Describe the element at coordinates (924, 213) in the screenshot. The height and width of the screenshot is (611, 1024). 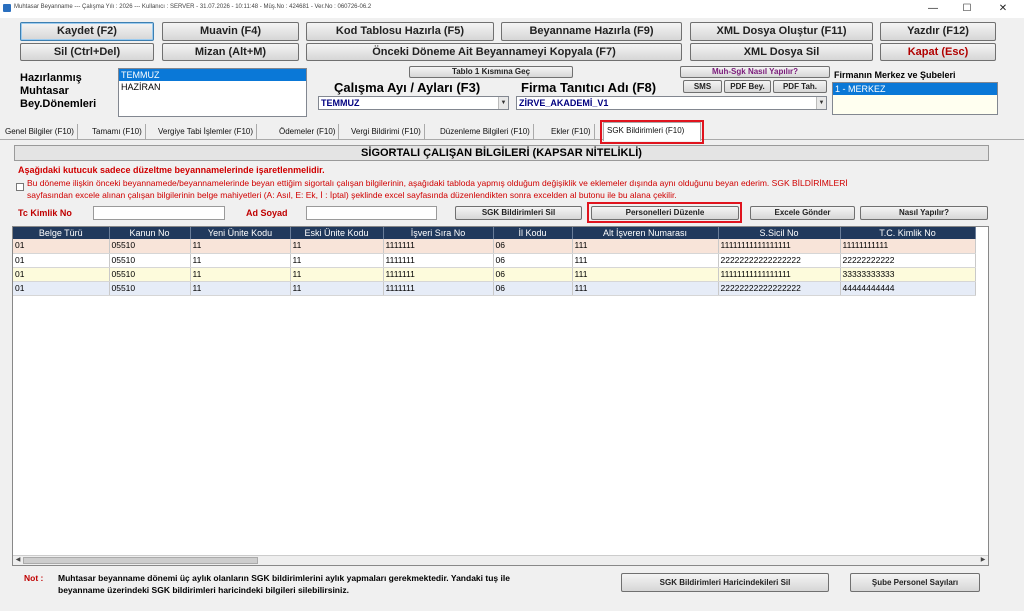
I see `how-to-button: Nasıl Yapılır?` at that location.